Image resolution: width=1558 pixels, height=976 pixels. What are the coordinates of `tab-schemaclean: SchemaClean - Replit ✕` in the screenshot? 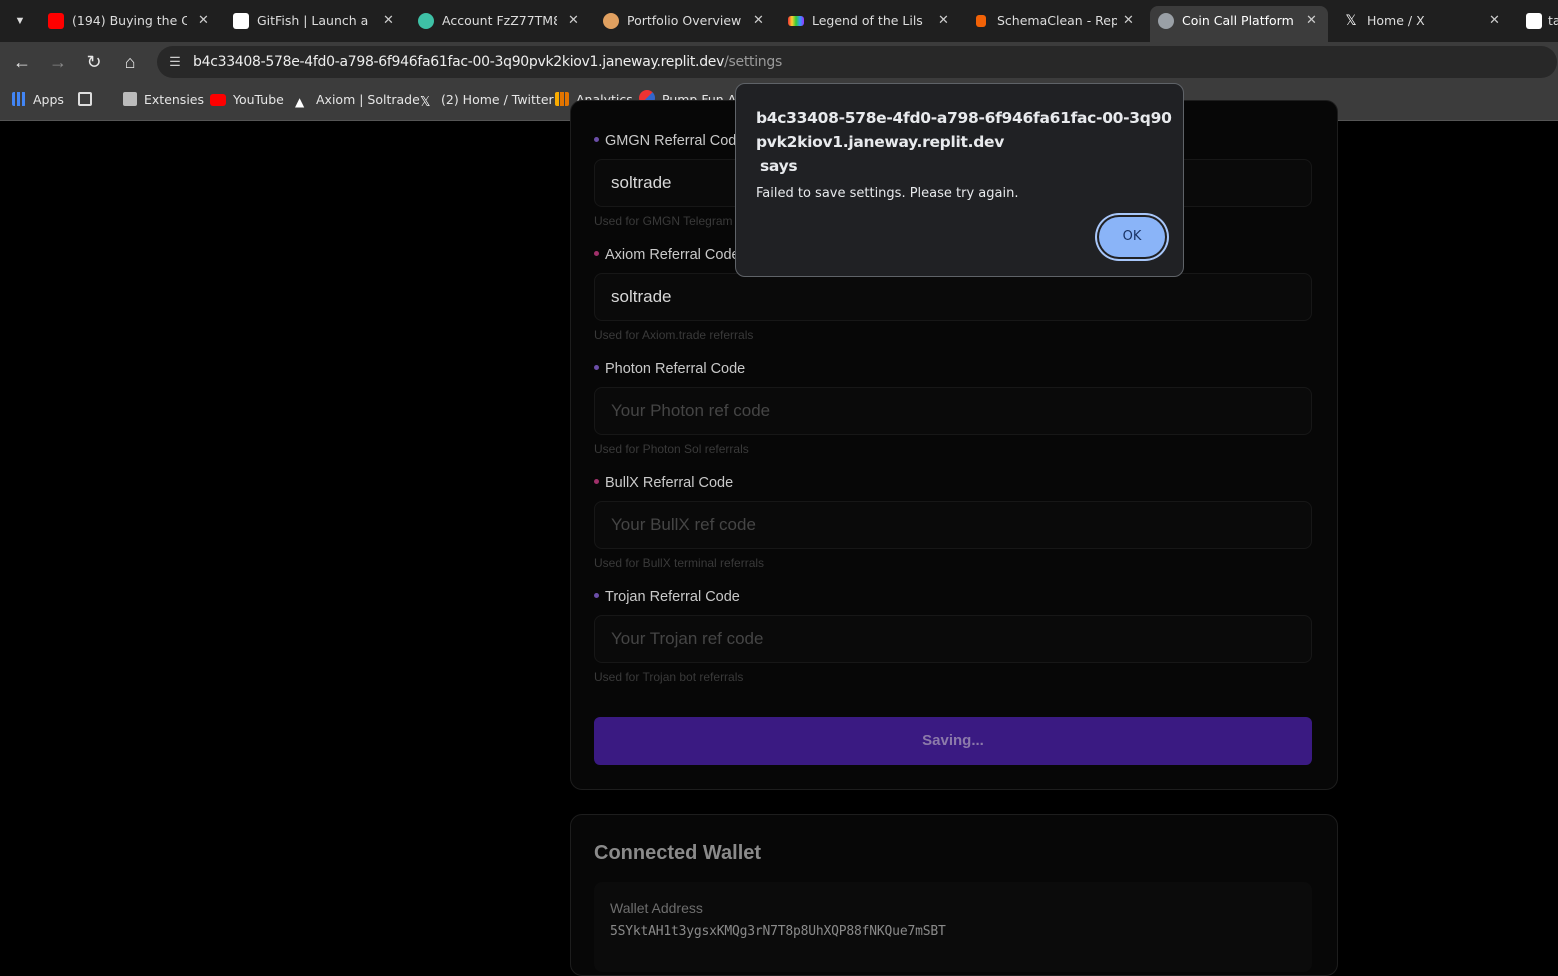 It's located at (1054, 21).